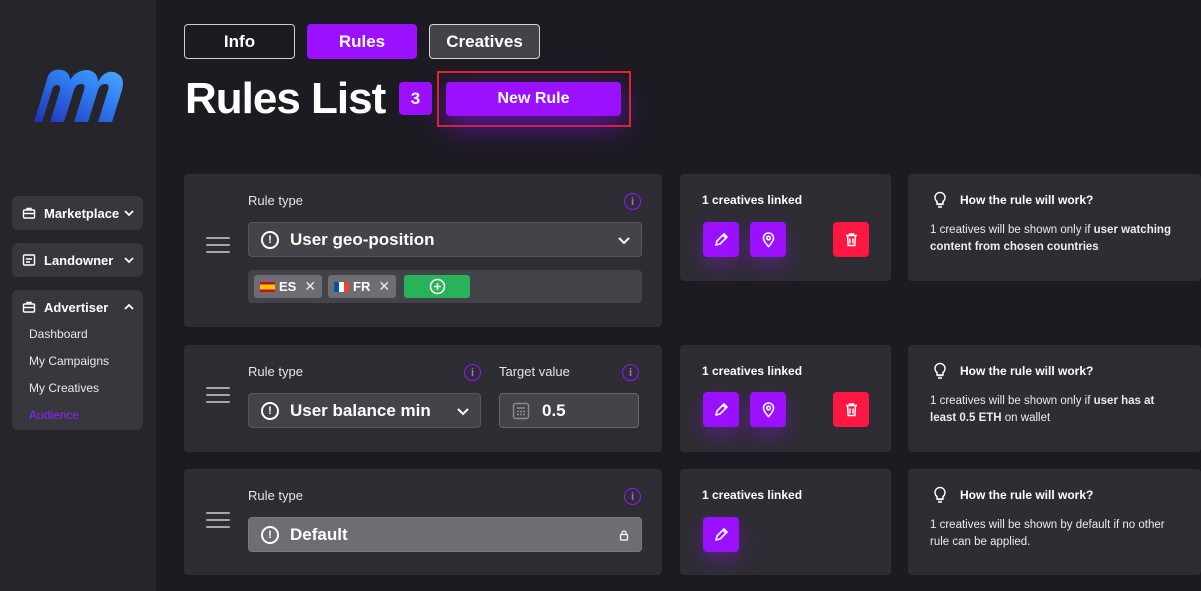  Describe the element at coordinates (77, 418) in the screenshot. I see `sidebar-item-audience: Audience` at that location.